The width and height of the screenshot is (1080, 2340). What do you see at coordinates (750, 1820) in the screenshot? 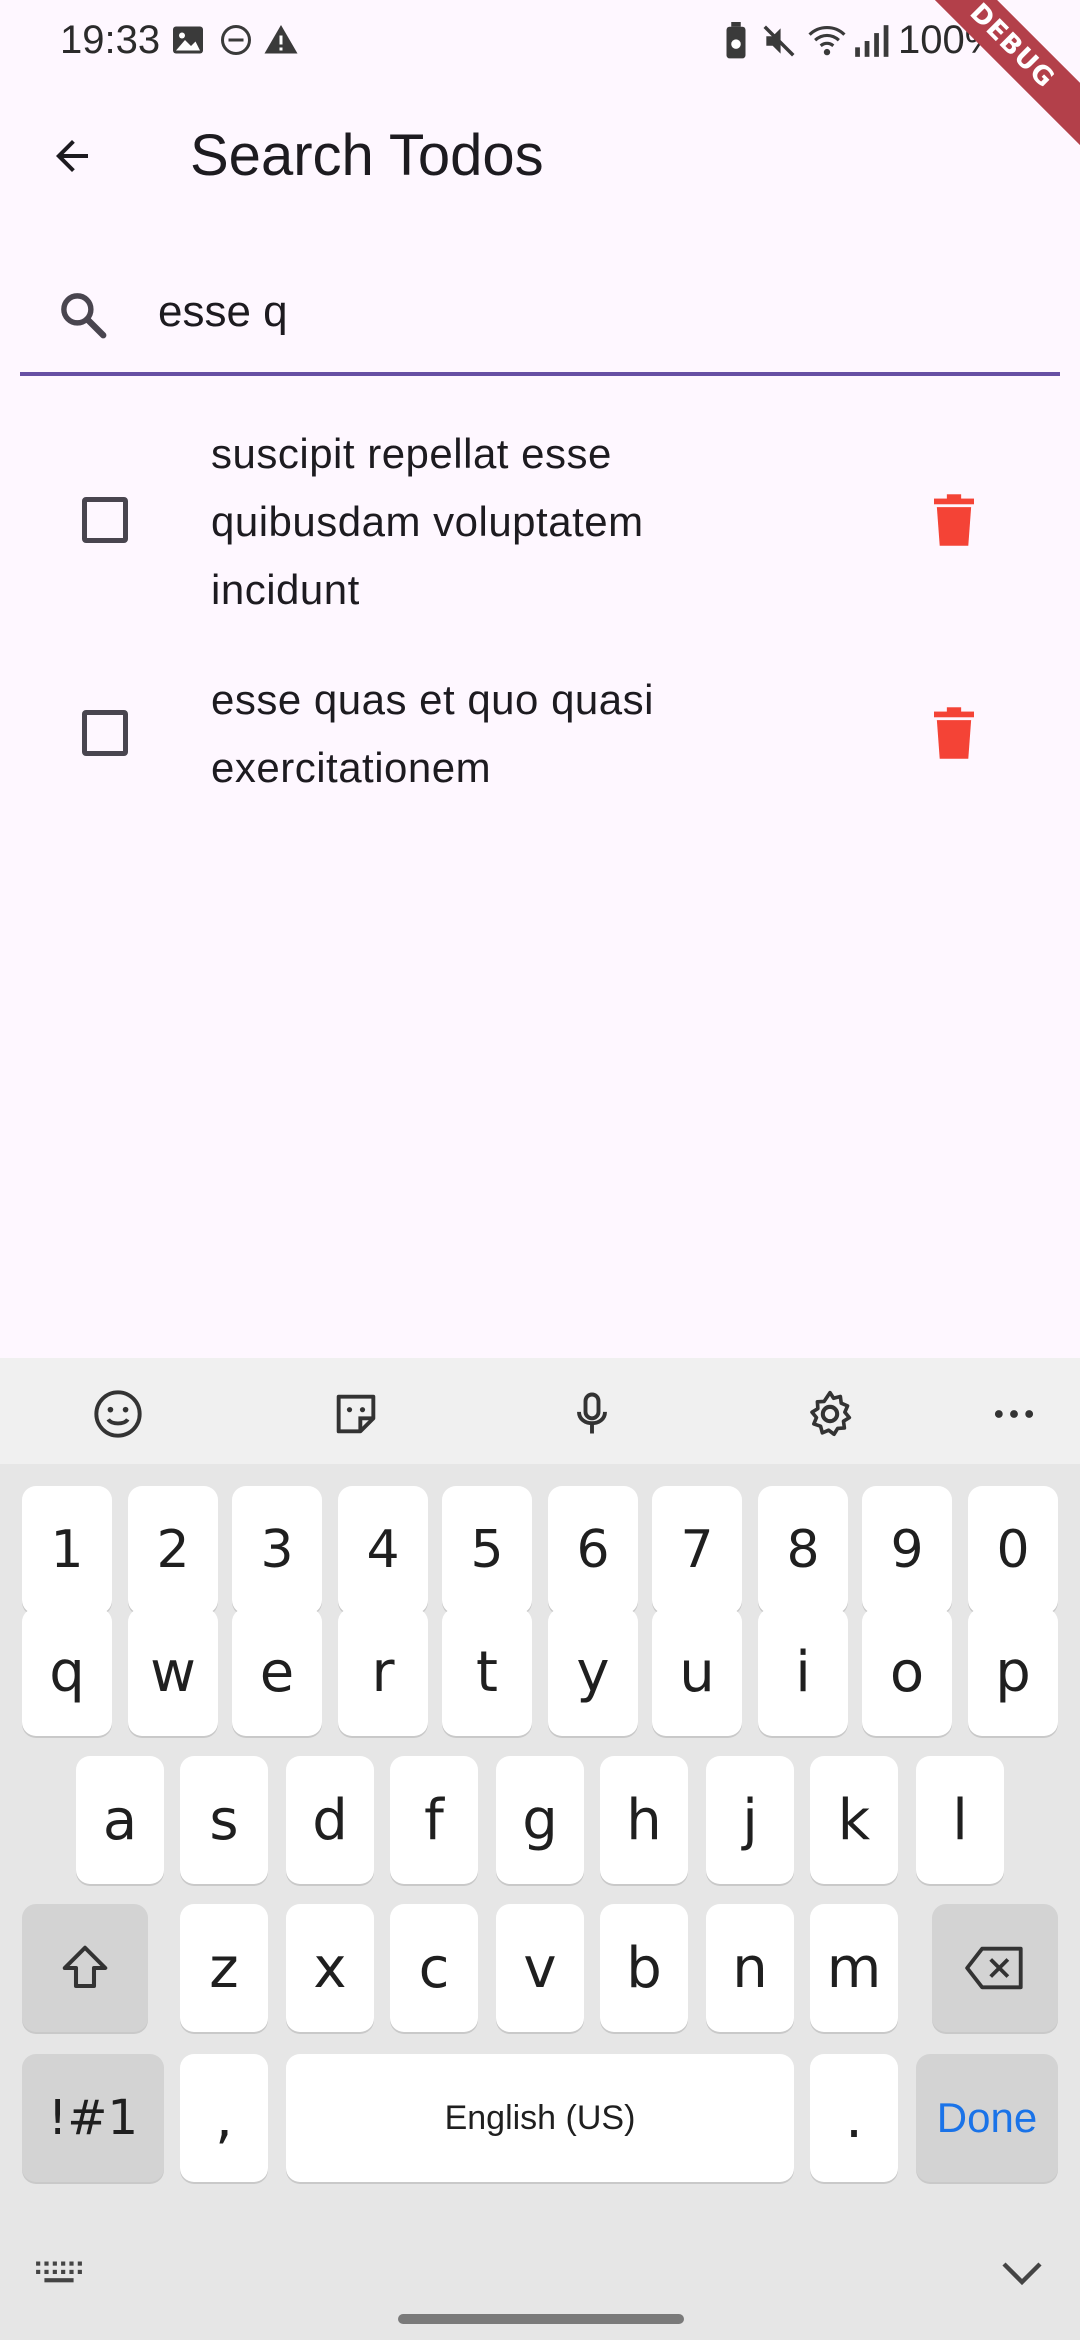
I see `key-j: j` at bounding box center [750, 1820].